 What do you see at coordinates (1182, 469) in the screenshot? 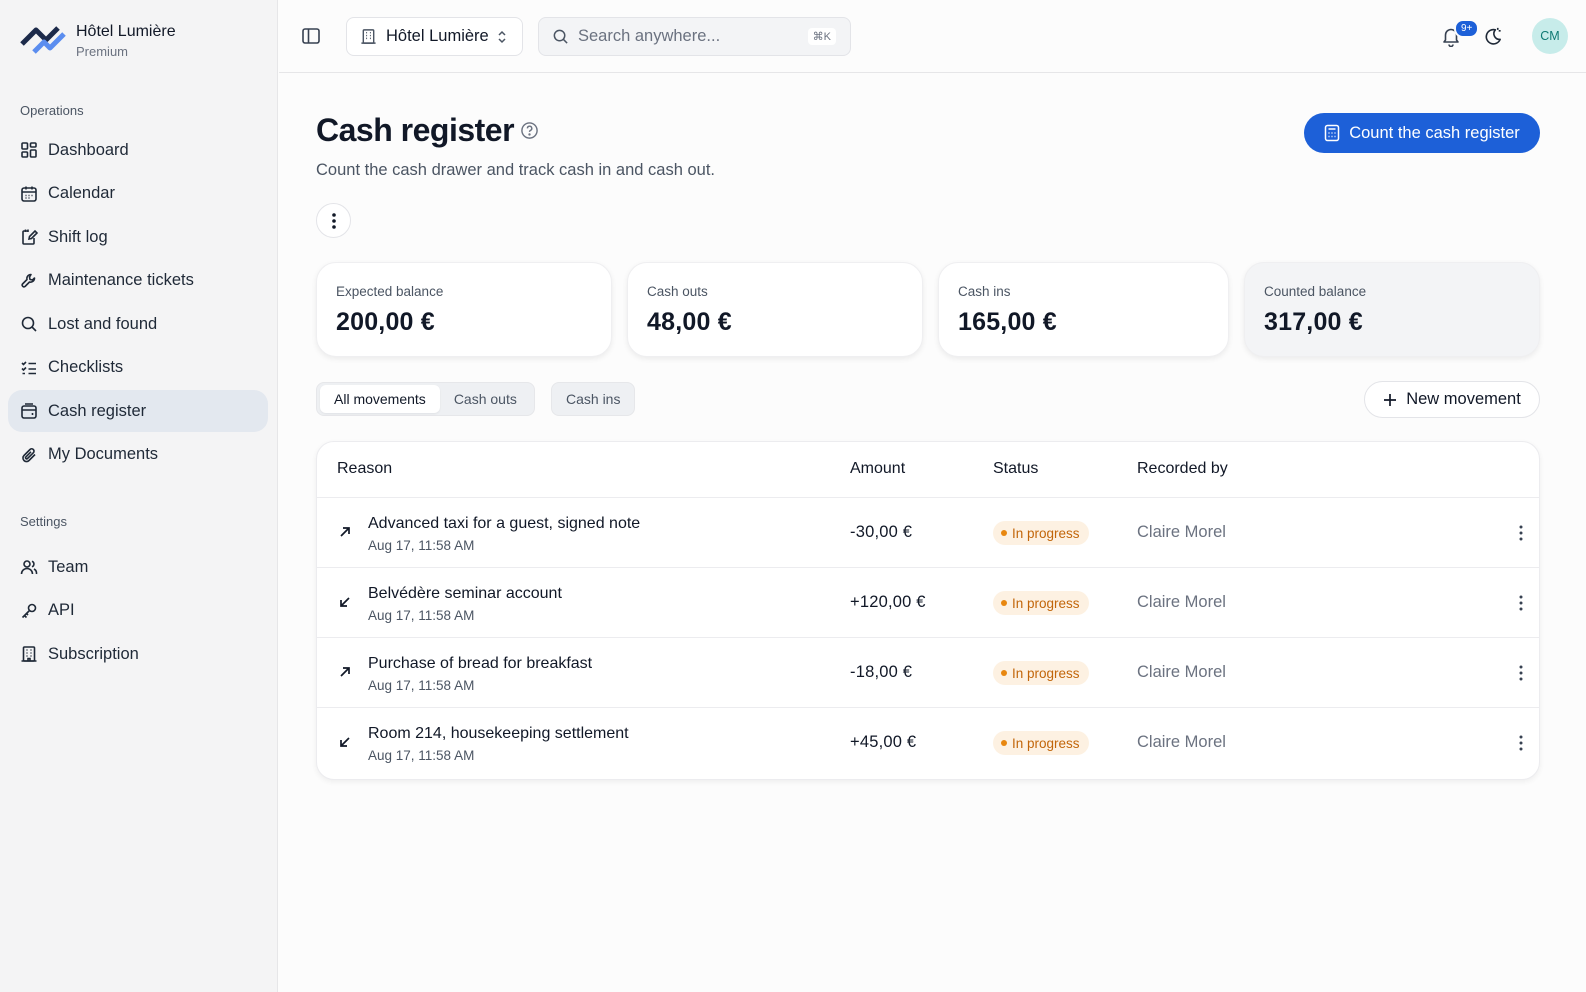
I see `column-header-recorded-by: Recorded by` at bounding box center [1182, 469].